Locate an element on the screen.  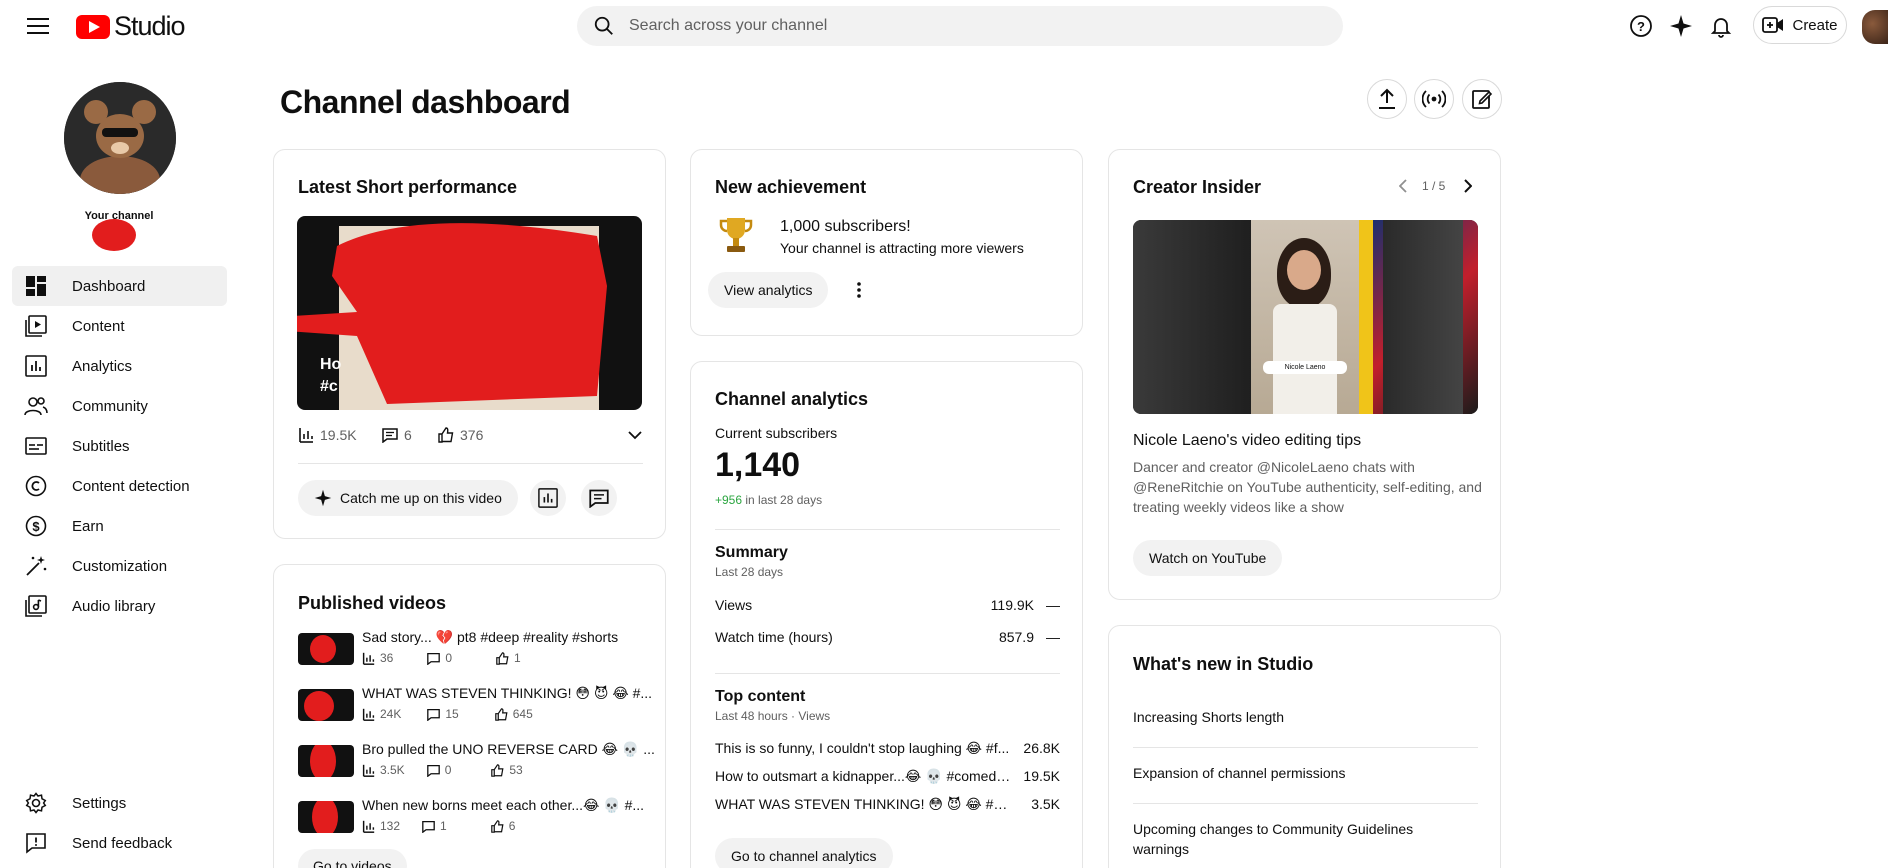
video-comments: 0 is located at coordinates (438, 770).